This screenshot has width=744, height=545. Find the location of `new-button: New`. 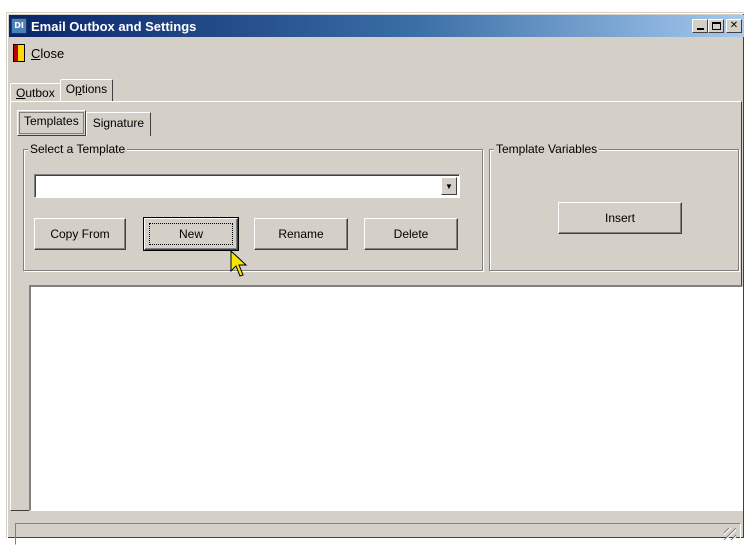

new-button: New is located at coordinates (191, 234).